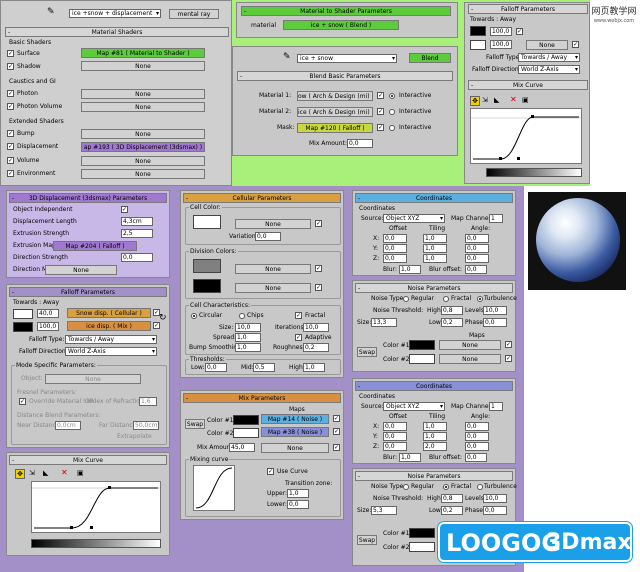 The height and width of the screenshot is (572, 640). Describe the element at coordinates (298, 337) in the screenshot. I see `adaptive-checkbox: ✓` at that location.